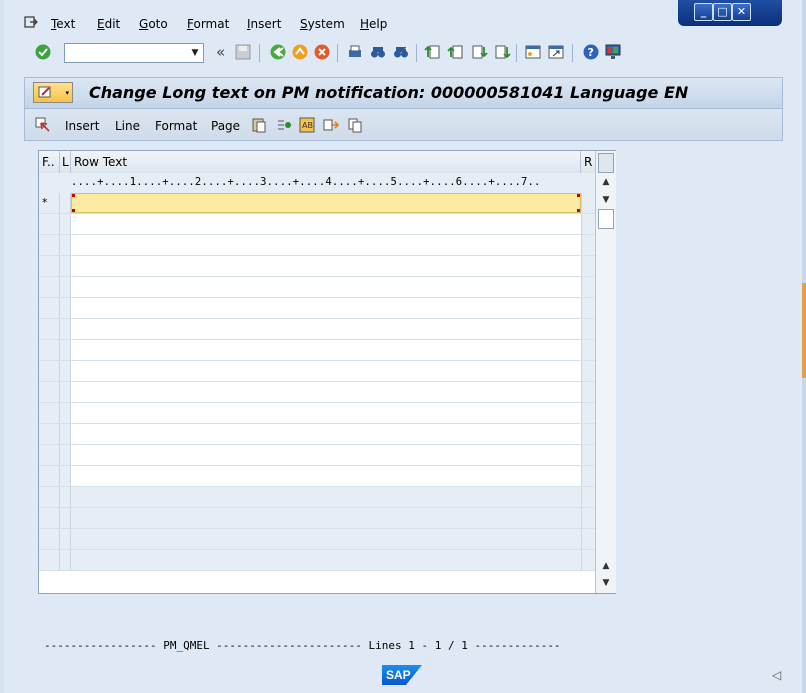  I want to click on vertical-scrollbar: ▲ ▼ ▲ ▼, so click(605, 372).